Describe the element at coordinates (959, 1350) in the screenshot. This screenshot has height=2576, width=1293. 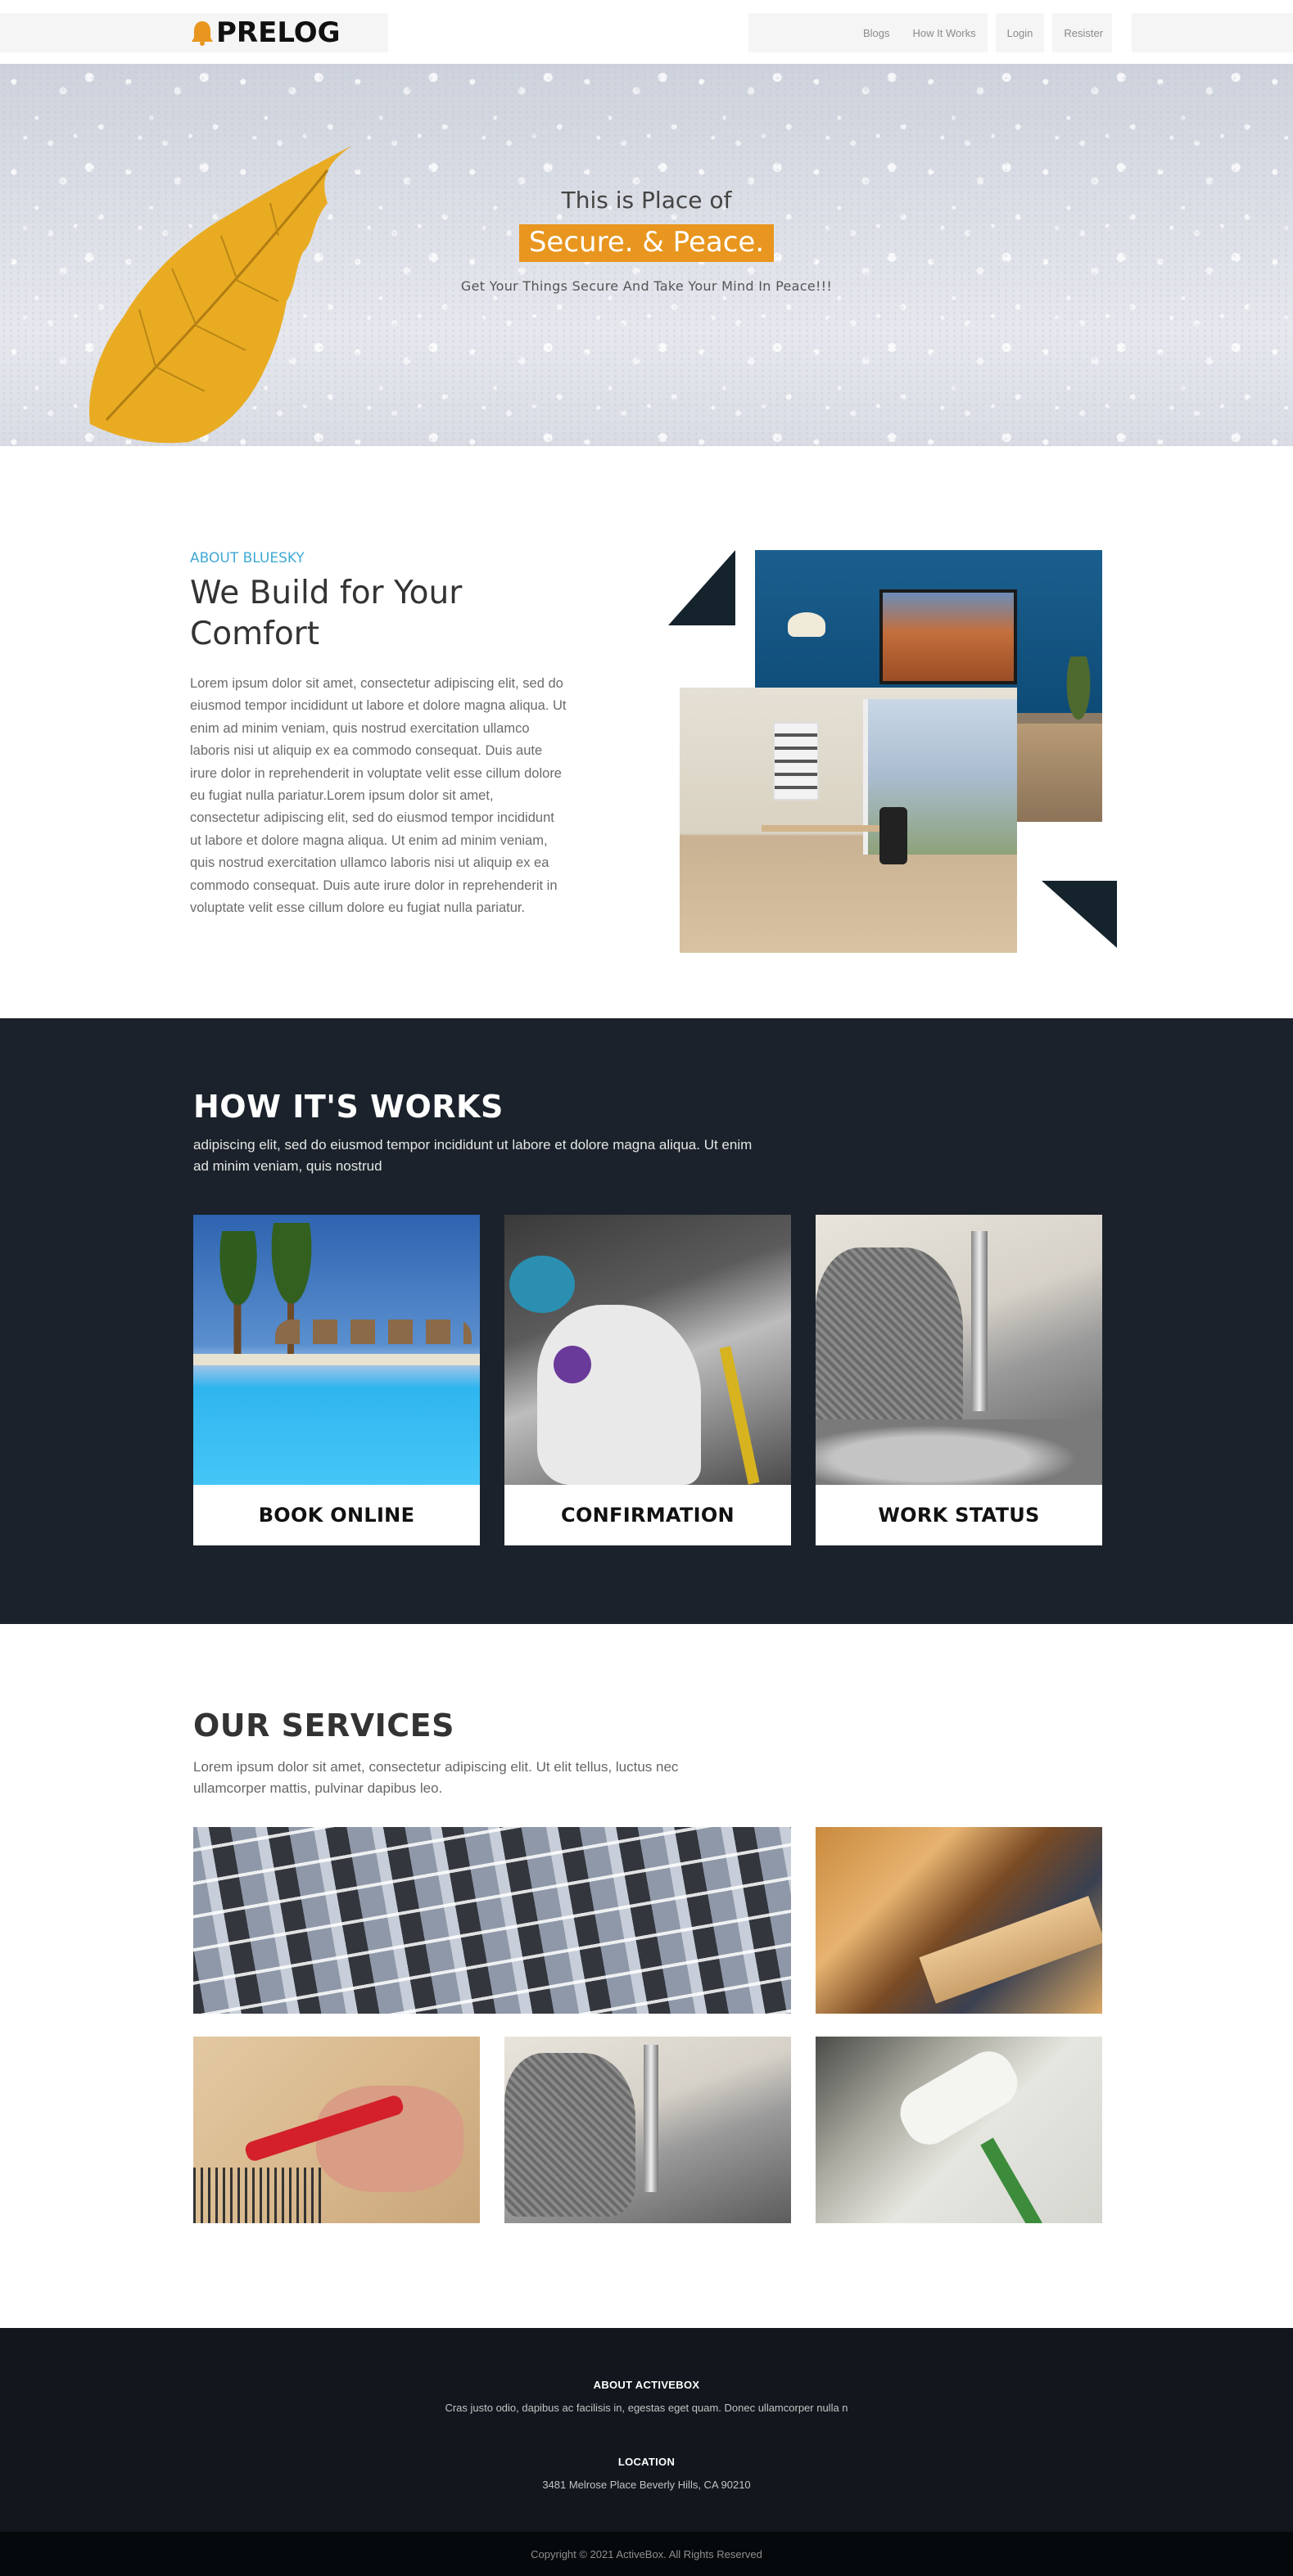
I see `plumber-image` at that location.